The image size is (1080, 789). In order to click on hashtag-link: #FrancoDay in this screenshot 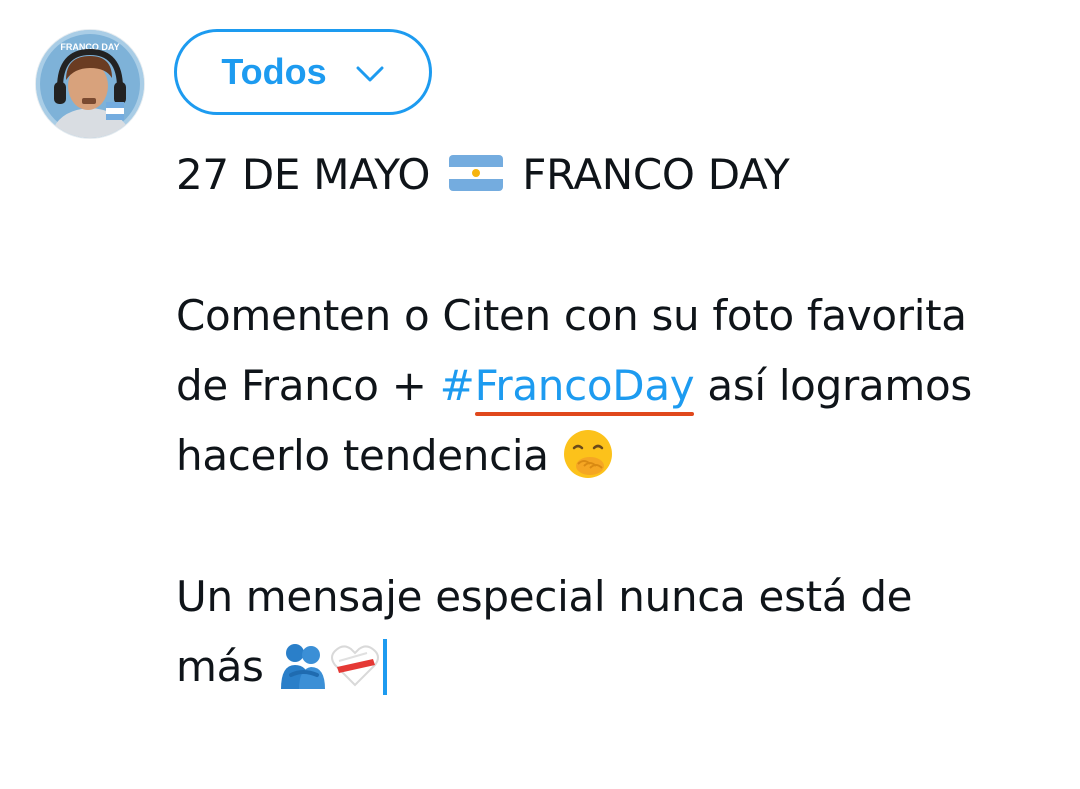, I will do `click(567, 385)`.